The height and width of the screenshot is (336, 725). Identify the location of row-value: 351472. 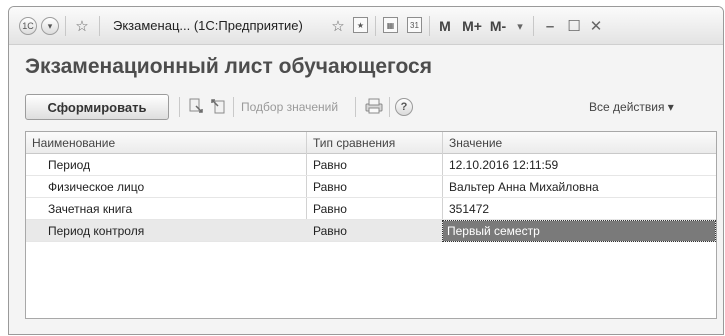
(469, 209).